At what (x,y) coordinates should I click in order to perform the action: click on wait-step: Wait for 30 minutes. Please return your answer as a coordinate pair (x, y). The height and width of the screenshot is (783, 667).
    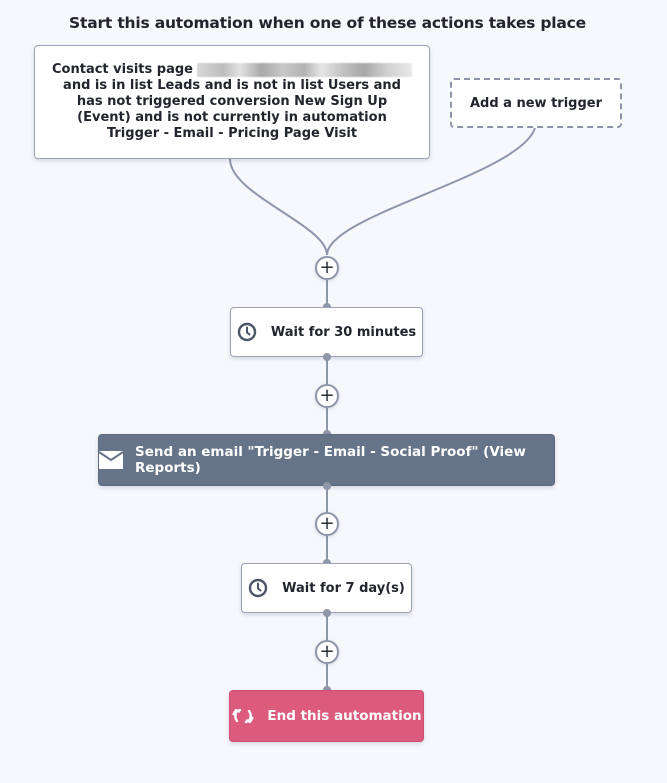
    Looking at the image, I should click on (326, 332).